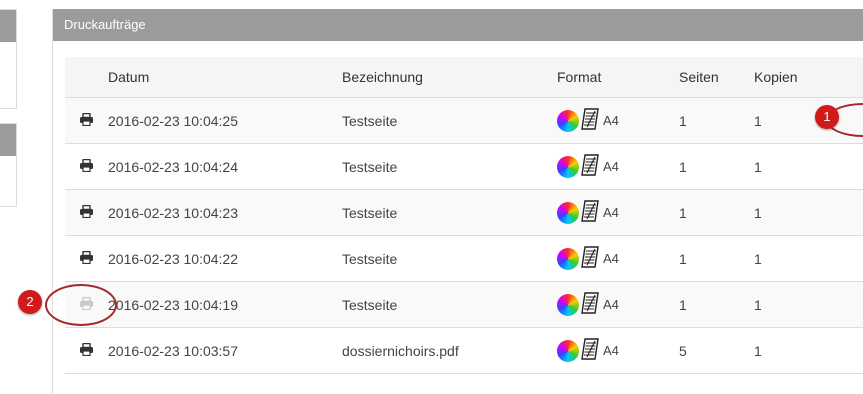 Image resolution: width=863 pixels, height=394 pixels. I want to click on table-header-row: Datum Bezeichnung Format Seiten Kopien, so click(464, 77).